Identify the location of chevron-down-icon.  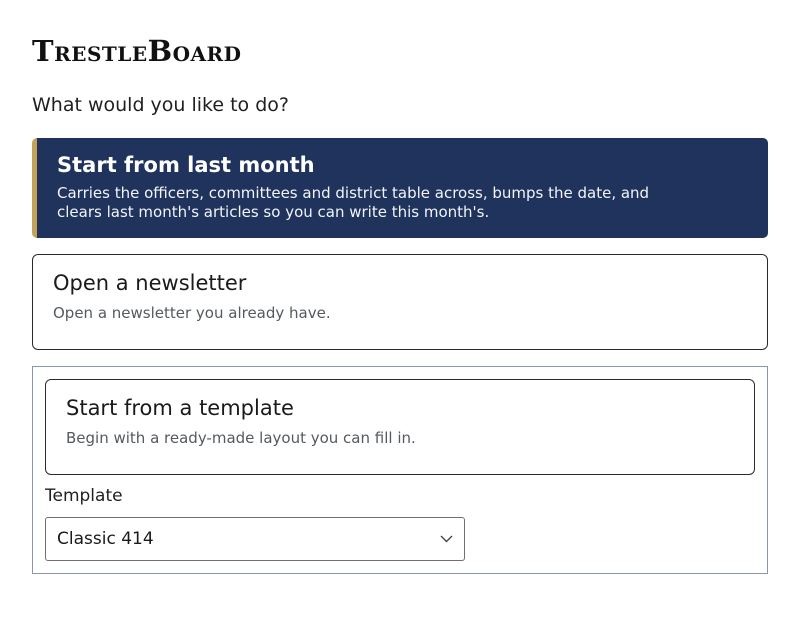
(446, 539).